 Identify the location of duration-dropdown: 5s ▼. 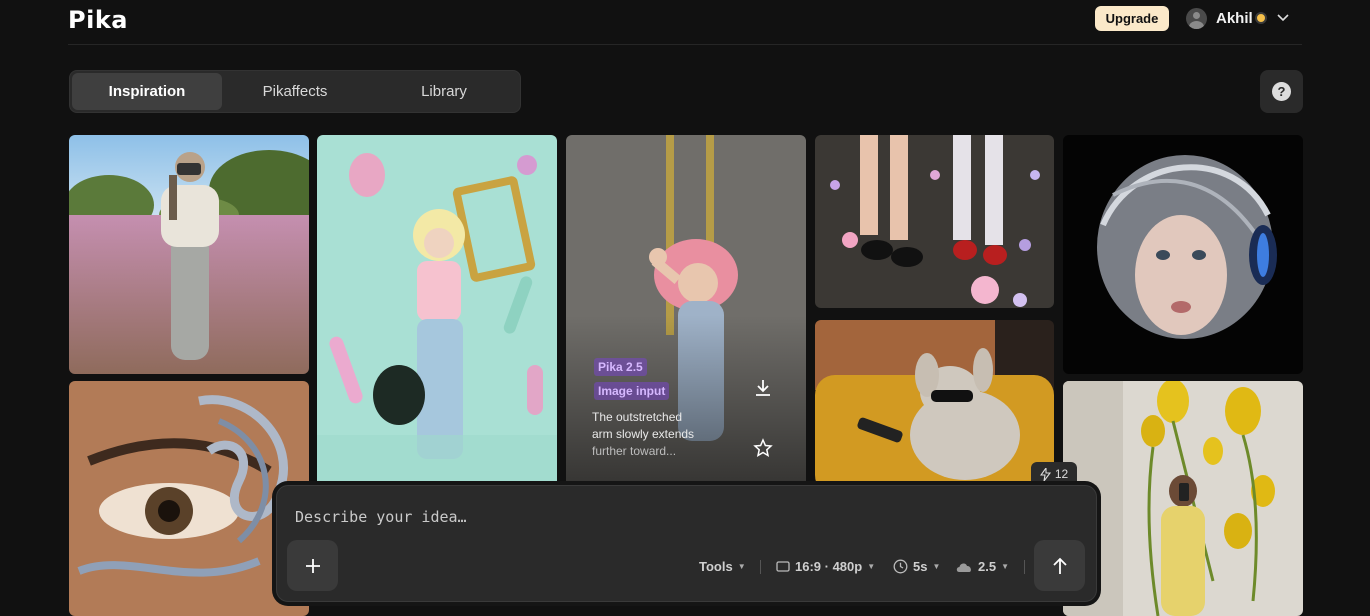
(916, 566).